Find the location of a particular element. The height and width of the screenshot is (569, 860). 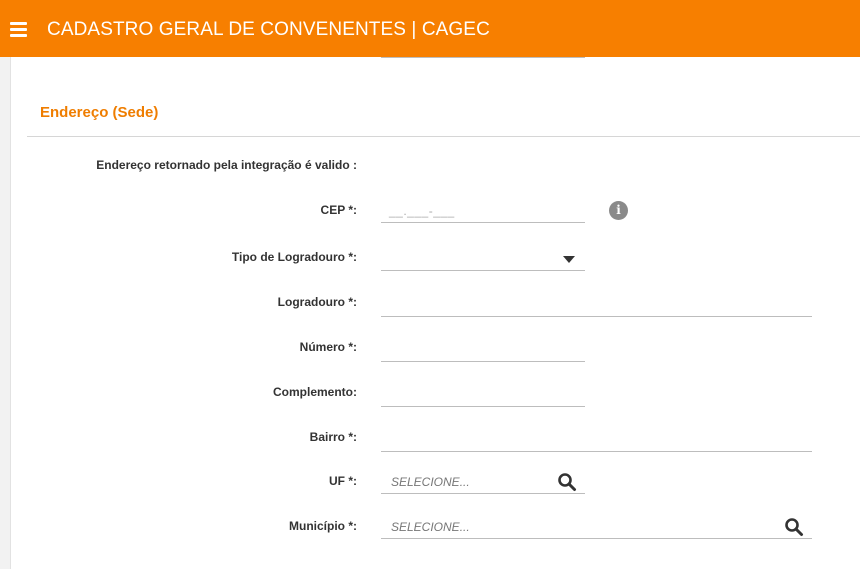

complemento-label: Complemento: is located at coordinates (315, 392).